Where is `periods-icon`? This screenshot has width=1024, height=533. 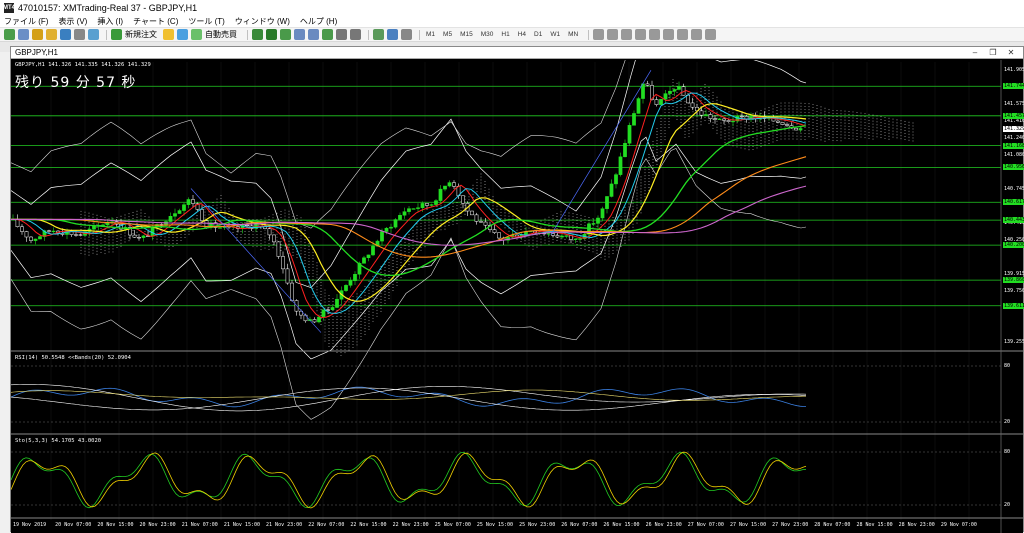 periods-icon is located at coordinates (392, 34).